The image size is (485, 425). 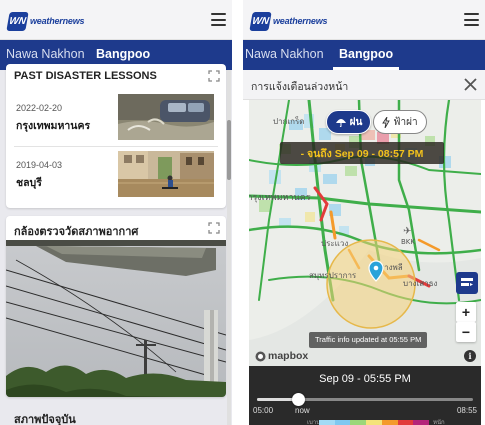 I want to click on traffic-icon, so click(x=467, y=282).